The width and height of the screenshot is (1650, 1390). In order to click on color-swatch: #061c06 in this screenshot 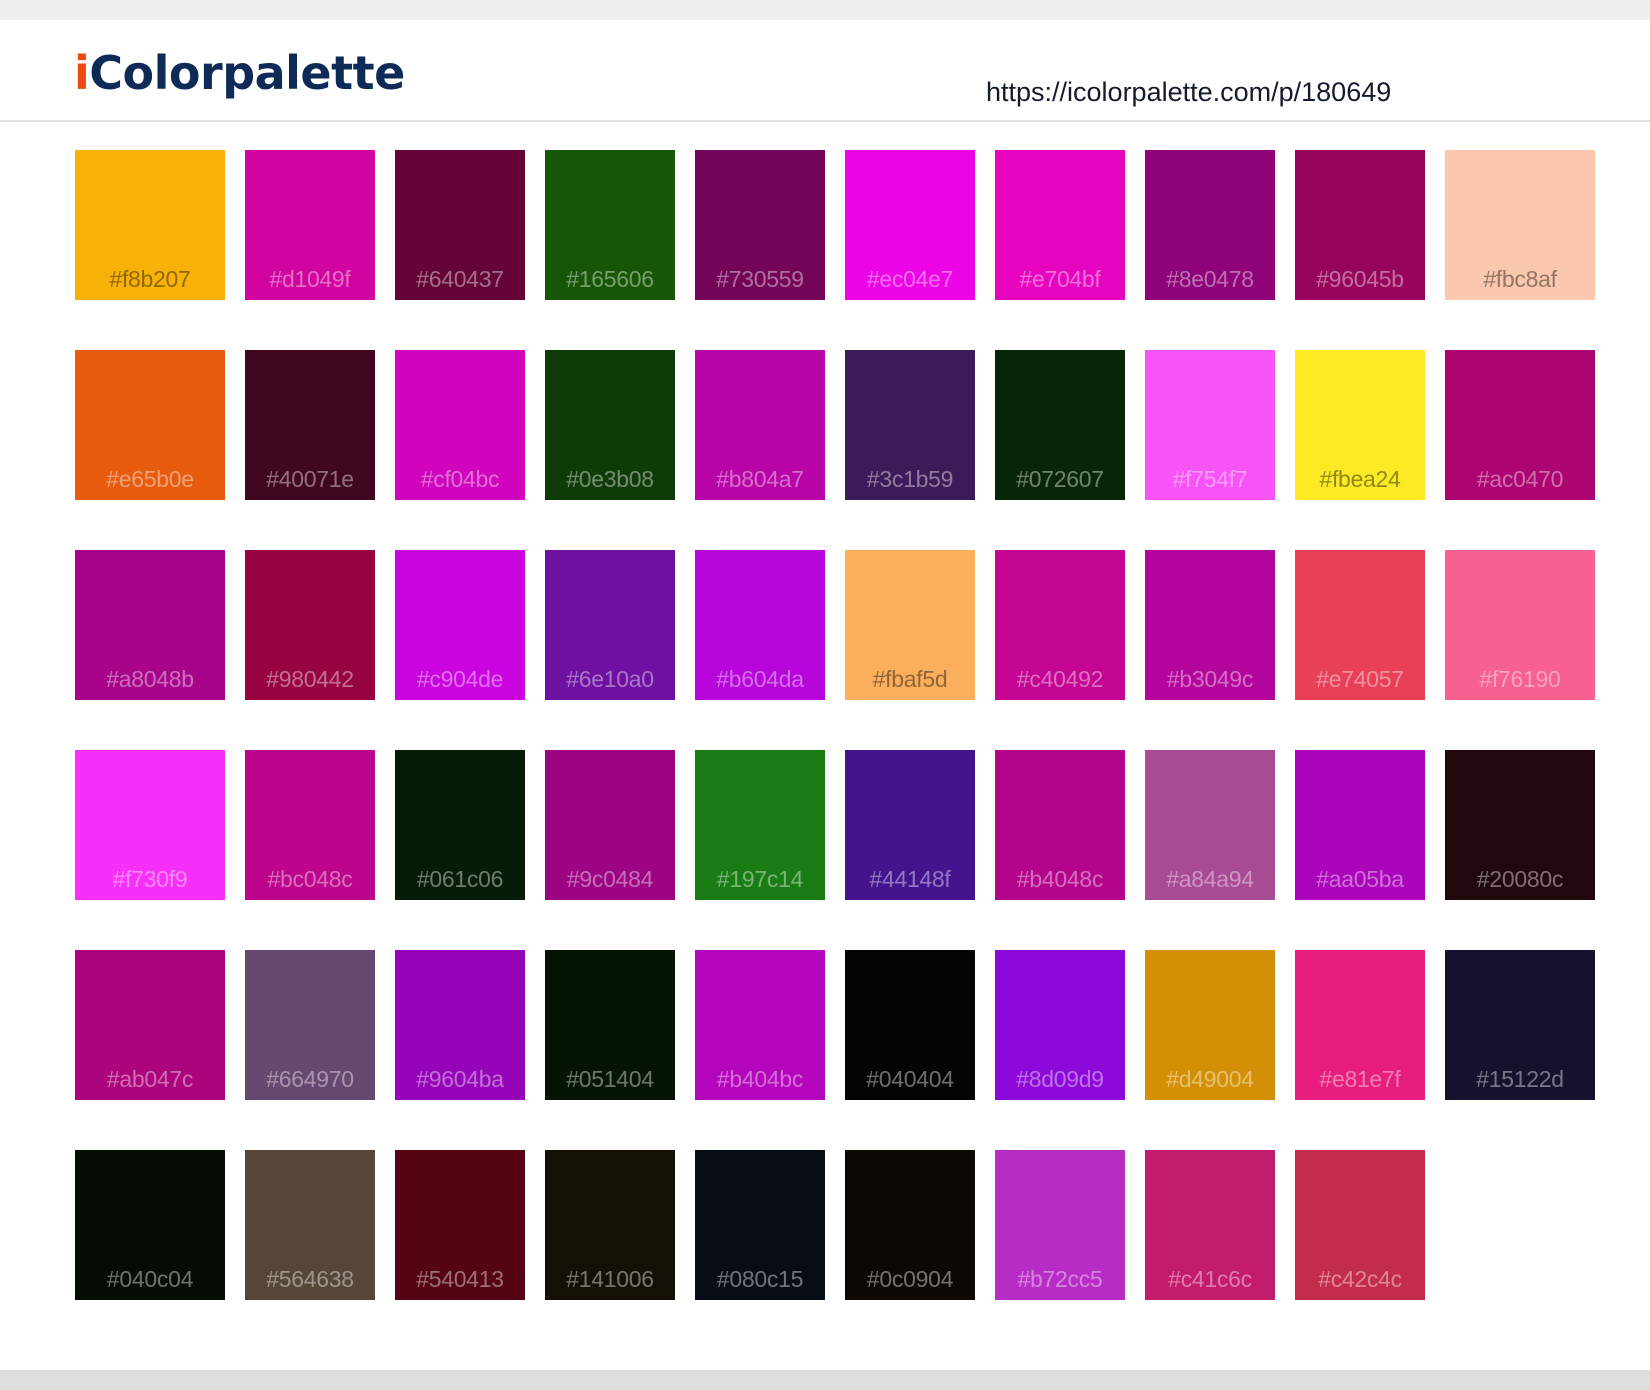, I will do `click(460, 825)`.